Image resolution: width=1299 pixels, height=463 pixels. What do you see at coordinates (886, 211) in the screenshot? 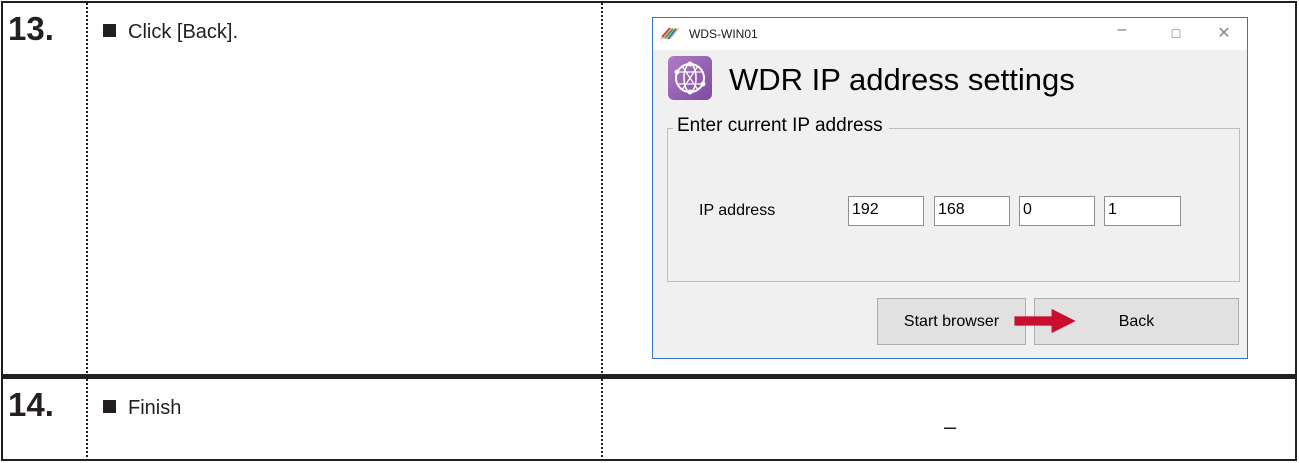
I see `ip-octet-1-field: 192` at bounding box center [886, 211].